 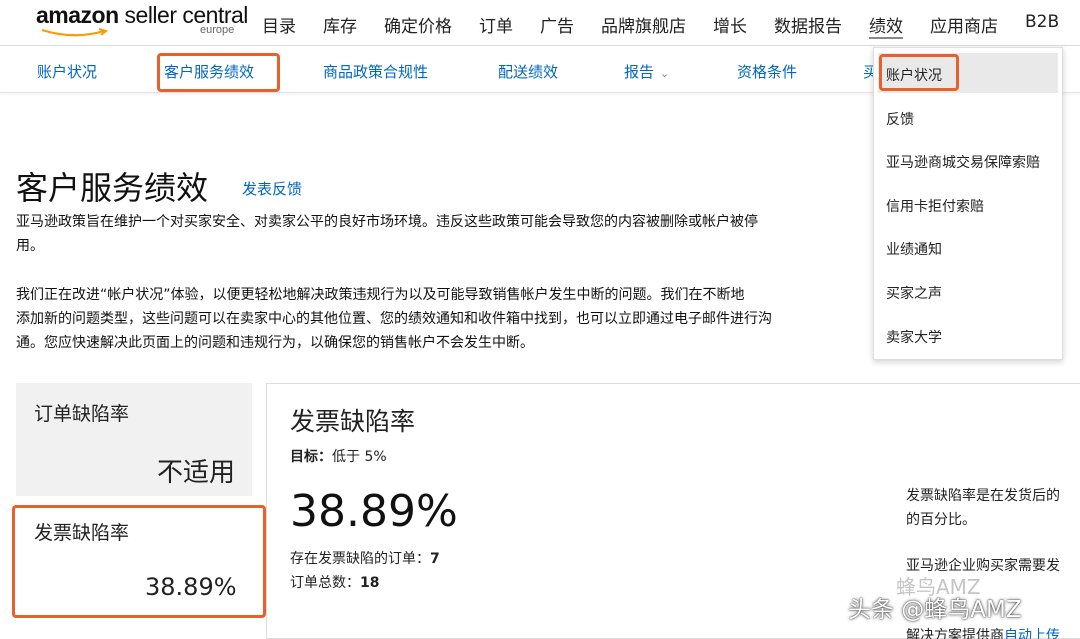 What do you see at coordinates (919, 72) in the screenshot?
I see `highlight-box-account-health` at bounding box center [919, 72].